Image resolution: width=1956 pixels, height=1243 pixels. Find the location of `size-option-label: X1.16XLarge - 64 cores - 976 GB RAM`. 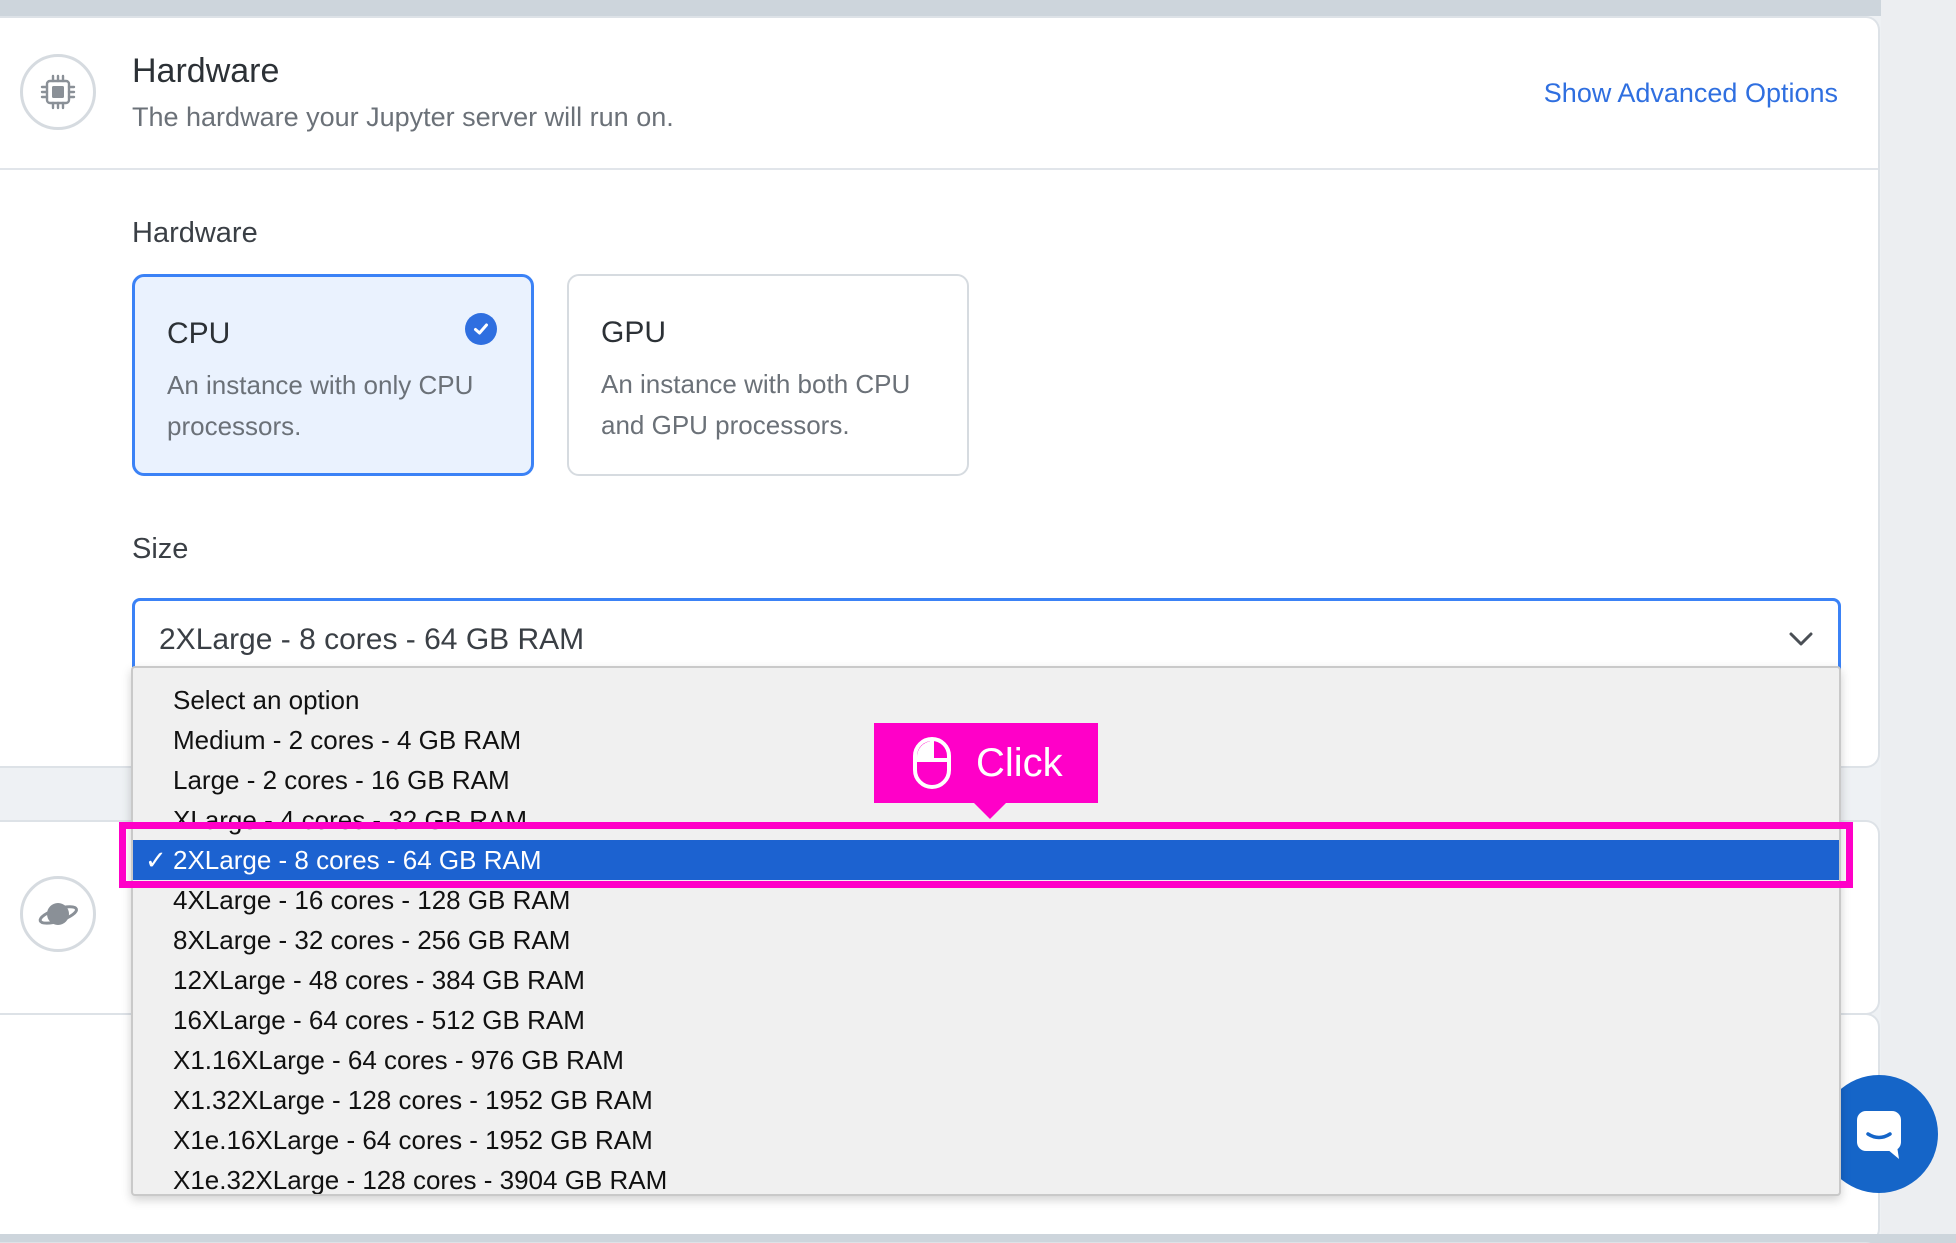

size-option-label: X1.16XLarge - 64 cores - 976 GB RAM is located at coordinates (398, 1060).